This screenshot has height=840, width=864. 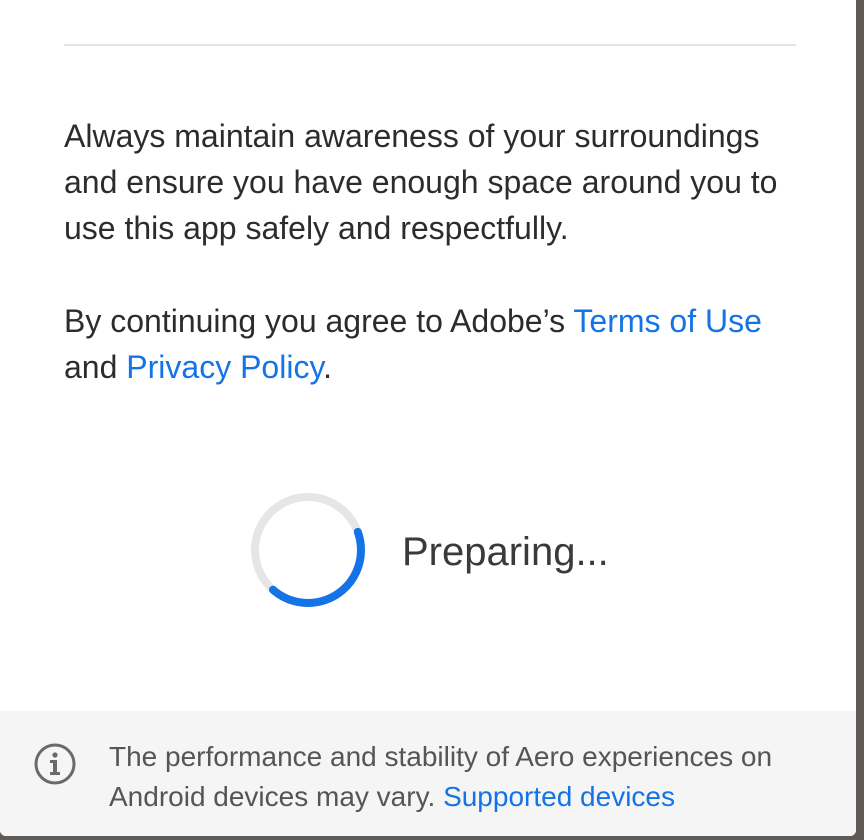 What do you see at coordinates (327, 367) in the screenshot?
I see `agree-suffix: .` at bounding box center [327, 367].